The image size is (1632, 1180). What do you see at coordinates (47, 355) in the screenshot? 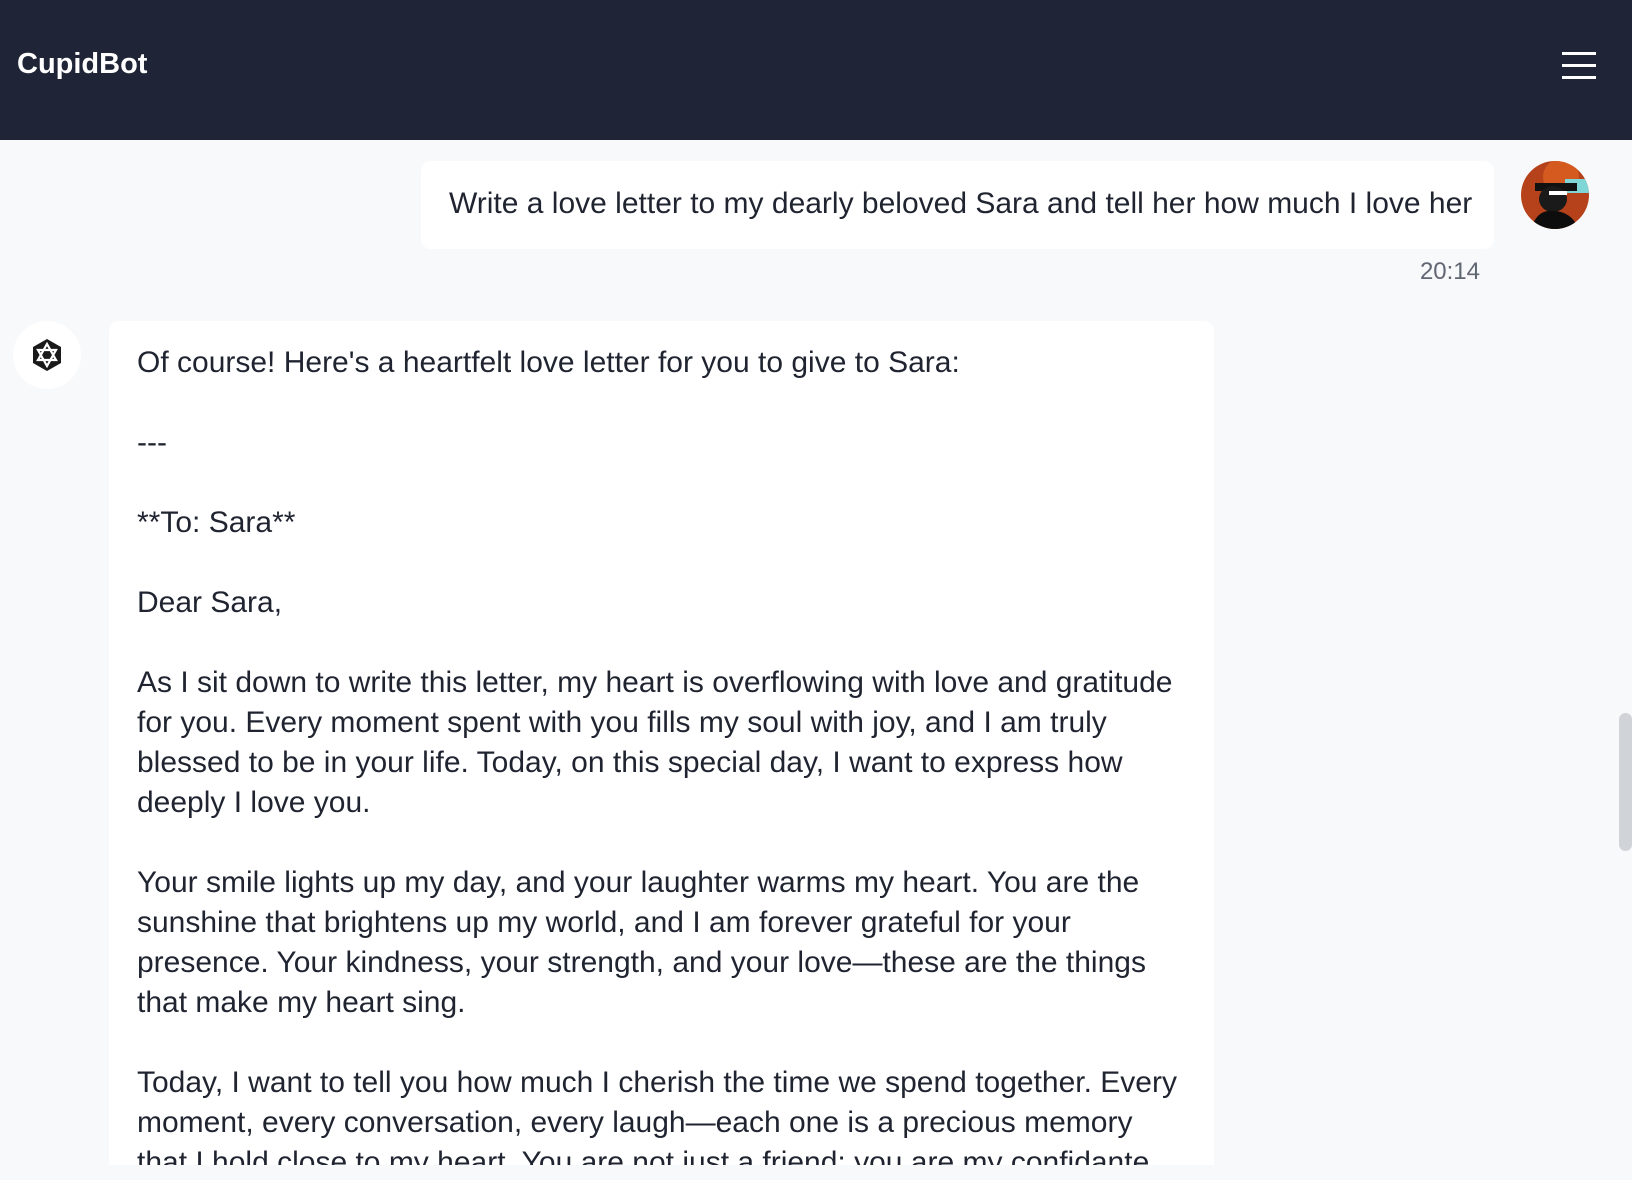
I see `bot-logo-icon` at bounding box center [47, 355].